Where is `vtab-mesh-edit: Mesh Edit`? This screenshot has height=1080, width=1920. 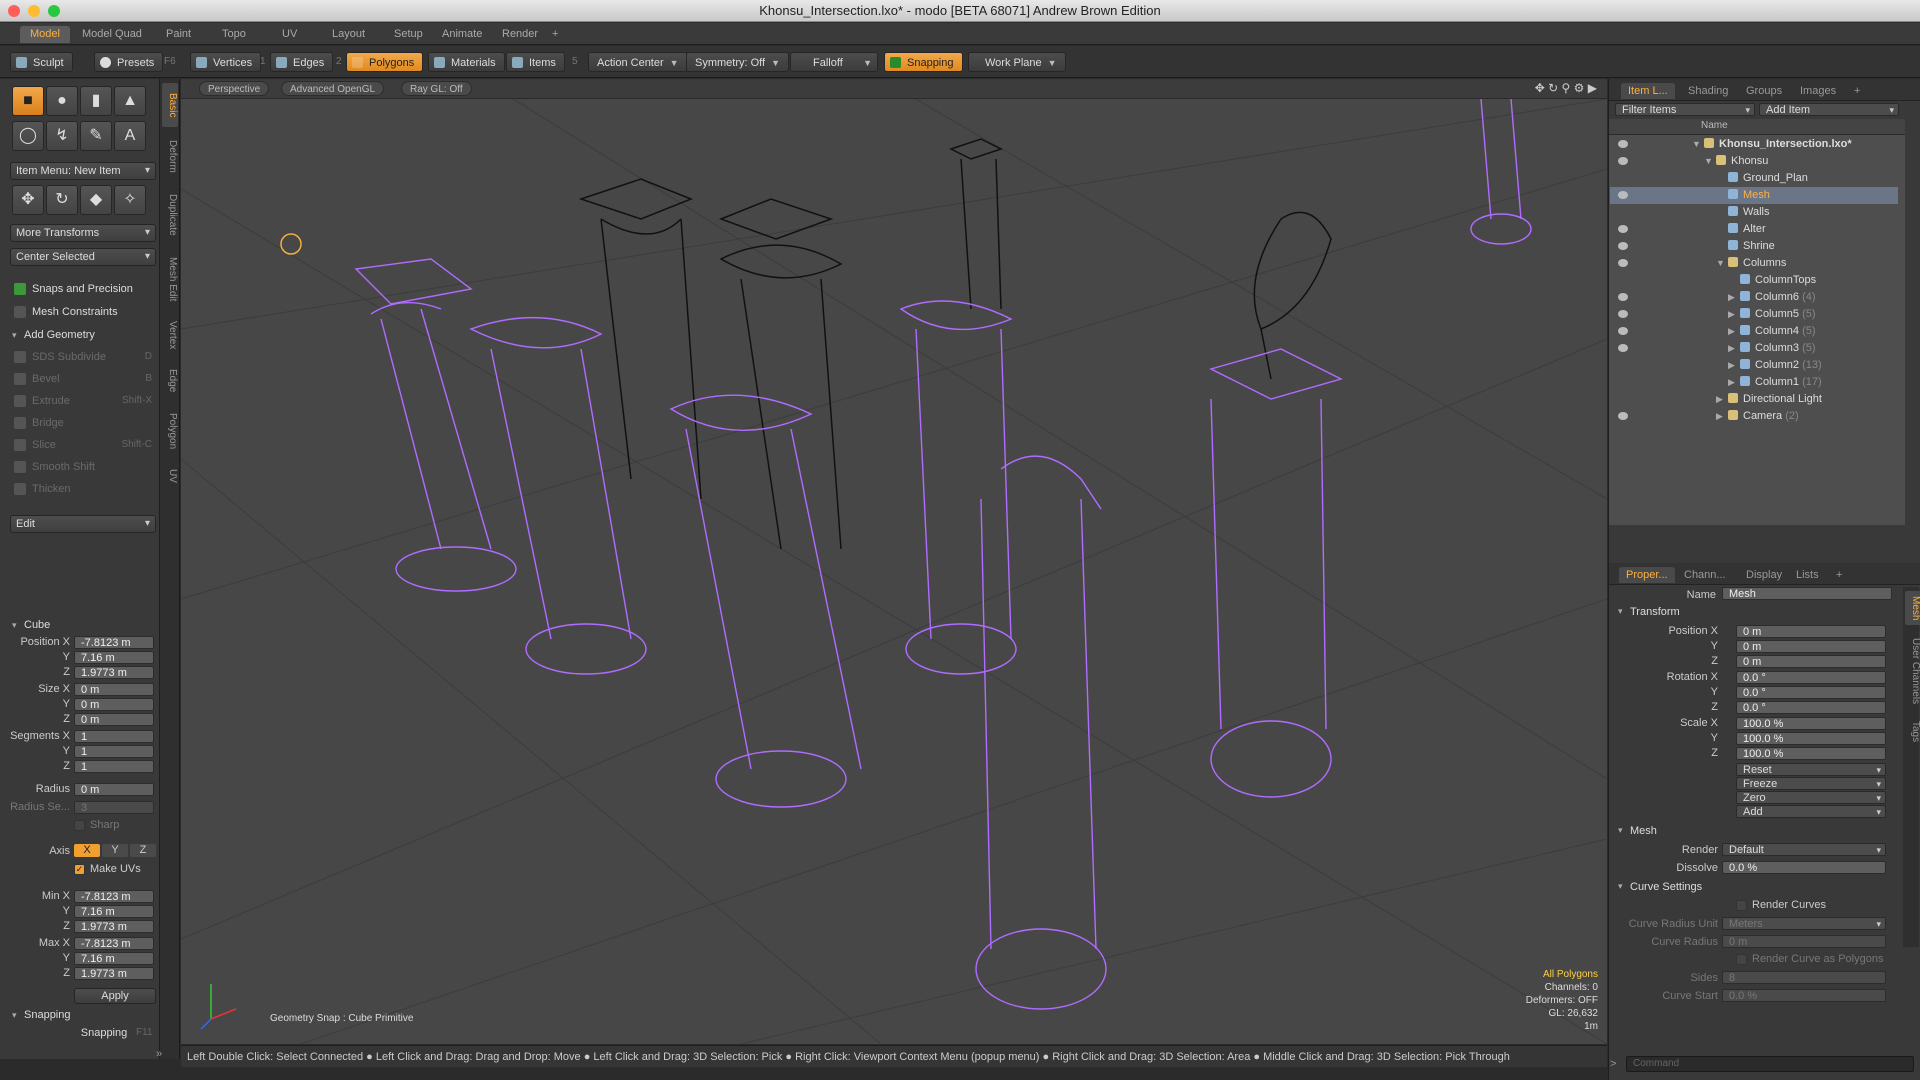
vtab-mesh-edit: Mesh Edit is located at coordinates (170, 279).